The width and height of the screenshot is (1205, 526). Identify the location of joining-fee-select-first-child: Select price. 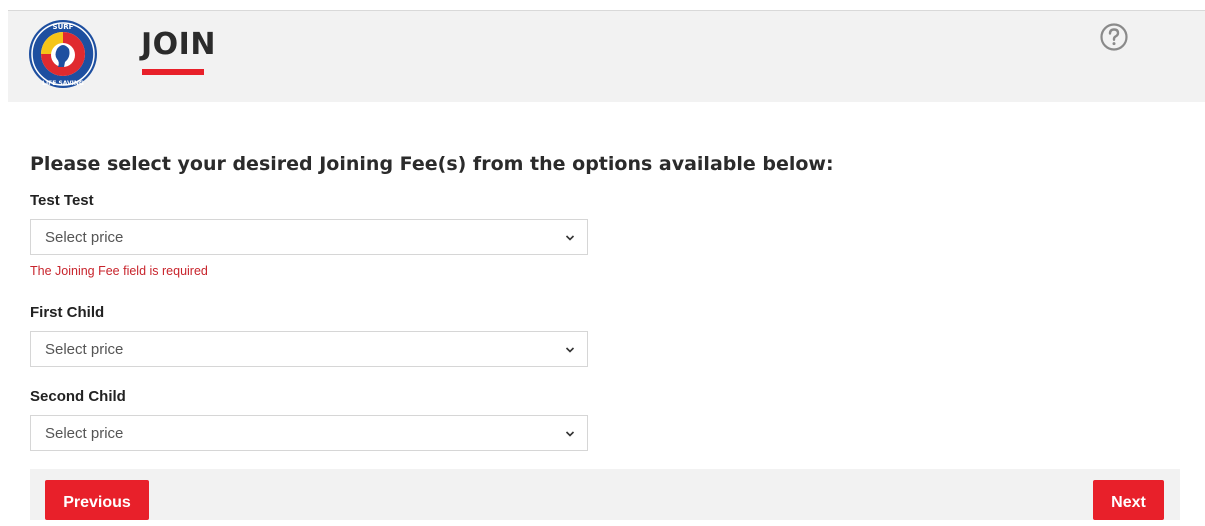
(309, 349).